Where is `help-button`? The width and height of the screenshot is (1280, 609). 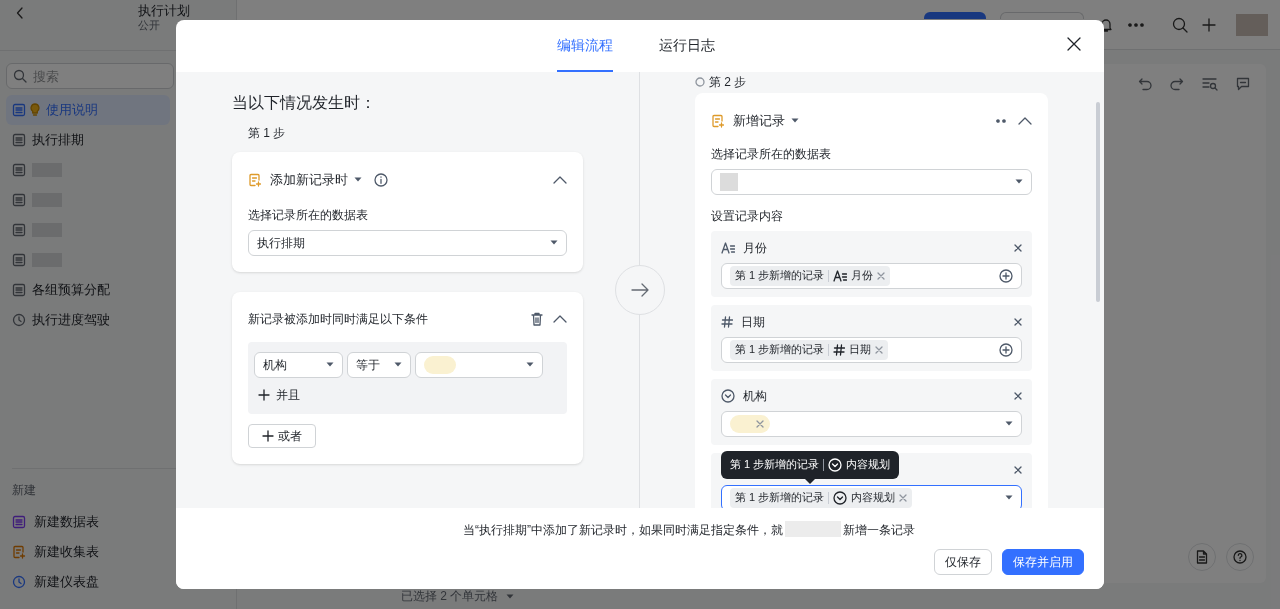 help-button is located at coordinates (1240, 557).